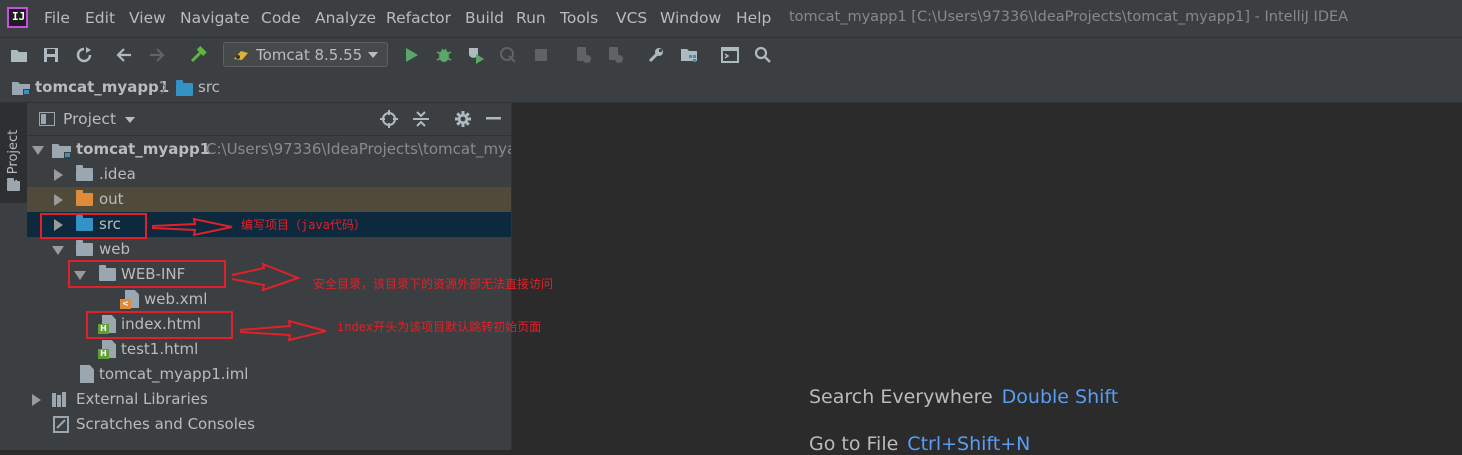  I want to click on tree-item-test1-html: H test1.html, so click(269, 349).